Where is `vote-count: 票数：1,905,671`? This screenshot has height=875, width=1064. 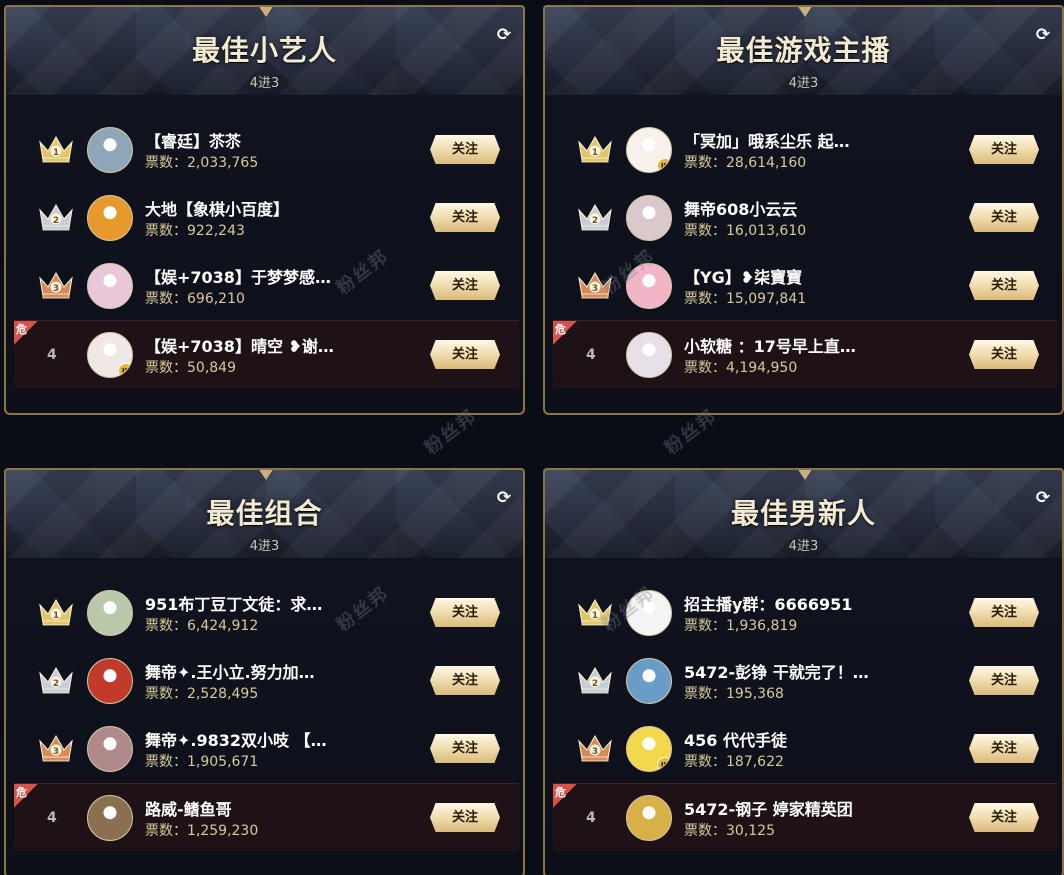 vote-count: 票数：1,905,671 is located at coordinates (201, 761).